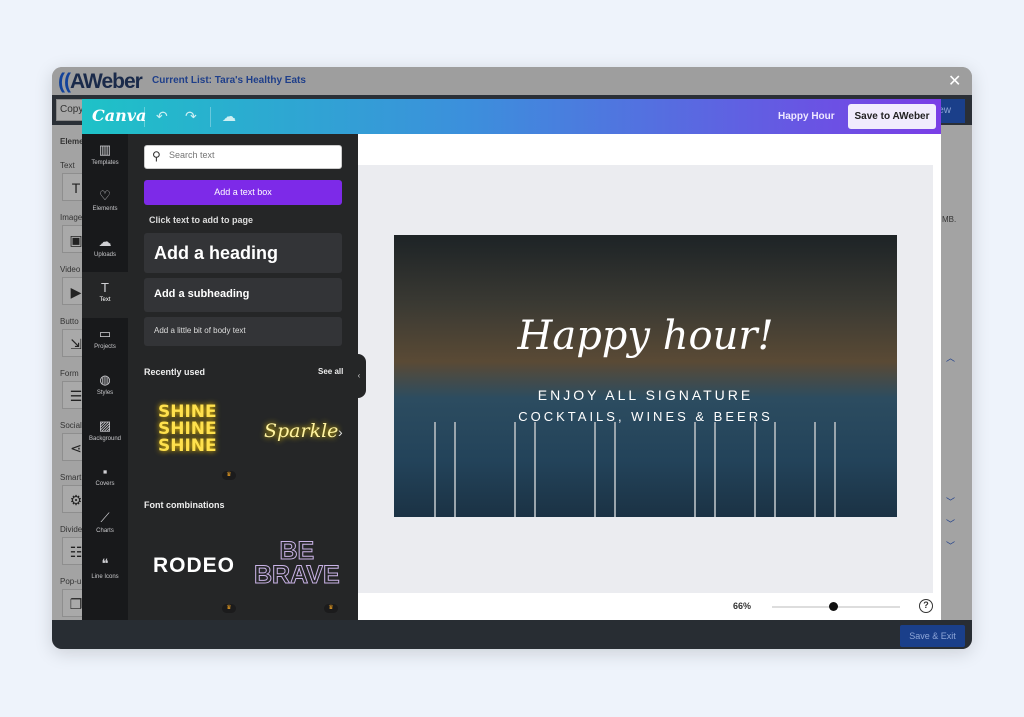  Describe the element at coordinates (105, 471) in the screenshot. I see `covers-icon: ▪` at that location.